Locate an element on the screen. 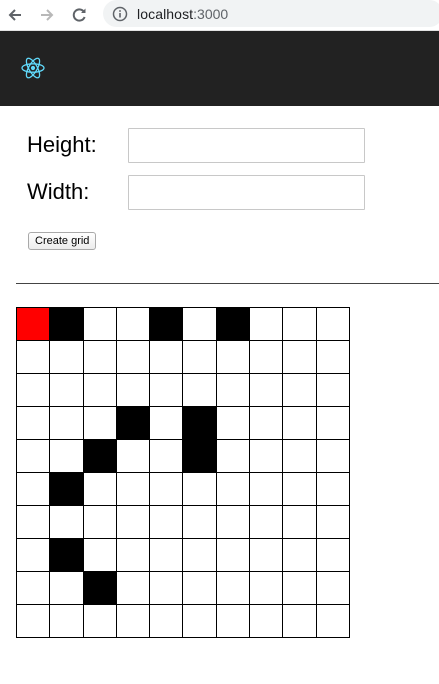 This screenshot has width=439, height=684. forward-arrow-icon is located at coordinates (47, 15).